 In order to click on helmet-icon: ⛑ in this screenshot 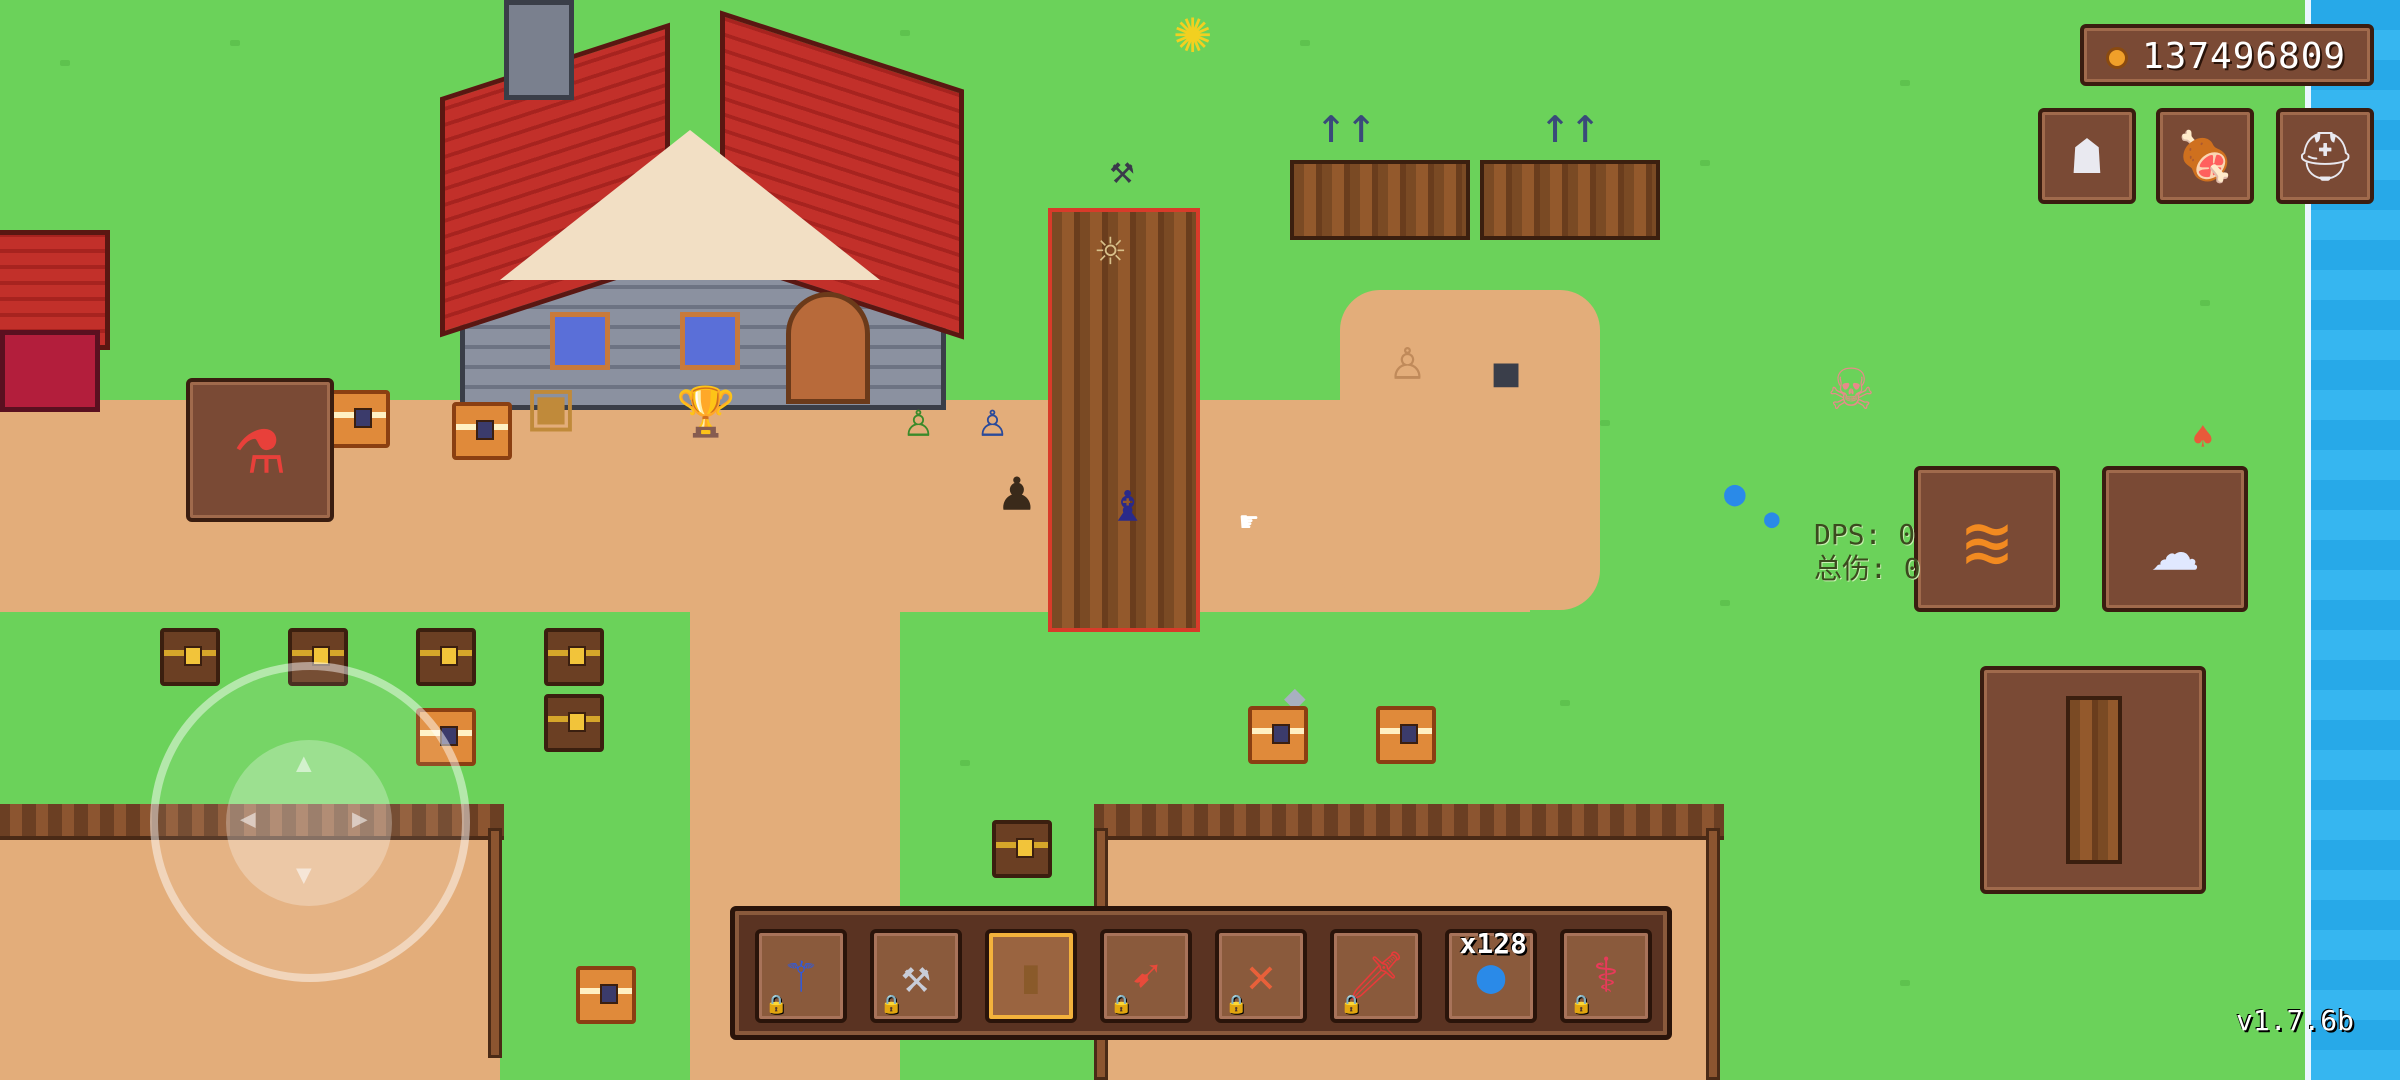, I will do `click(2325, 157)`.